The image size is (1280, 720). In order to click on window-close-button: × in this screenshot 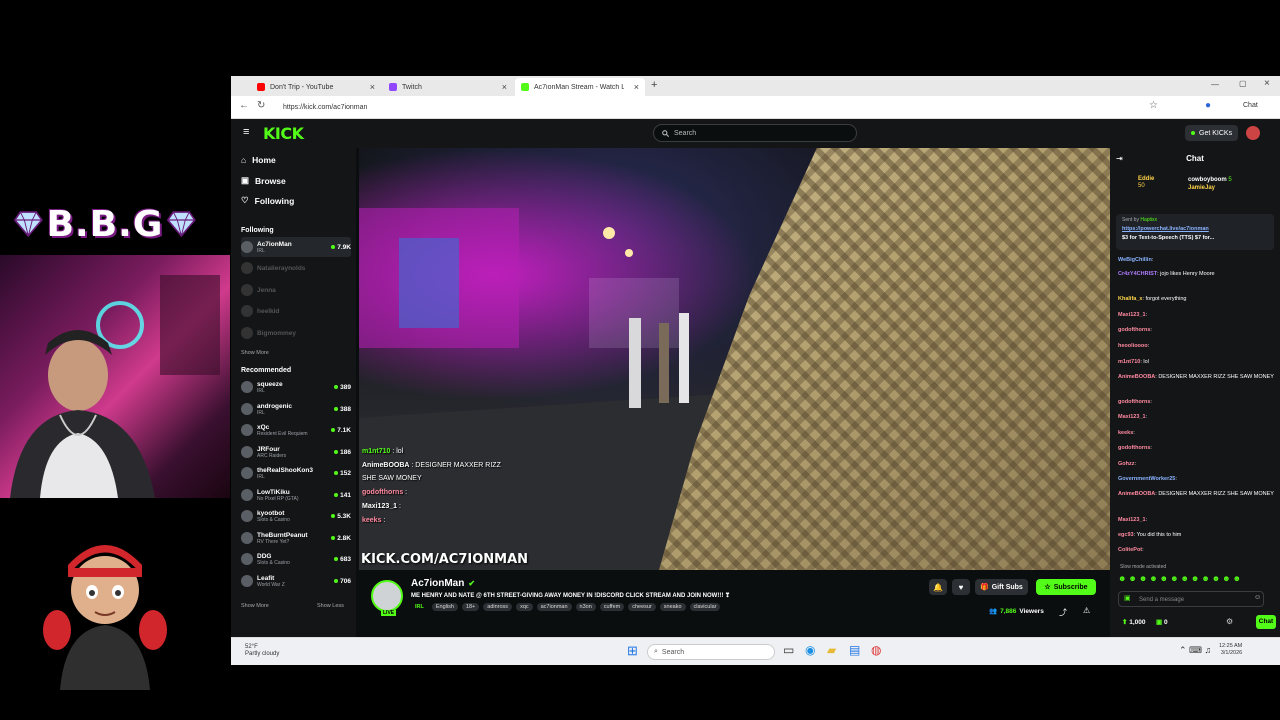, I will do `click(1267, 83)`.